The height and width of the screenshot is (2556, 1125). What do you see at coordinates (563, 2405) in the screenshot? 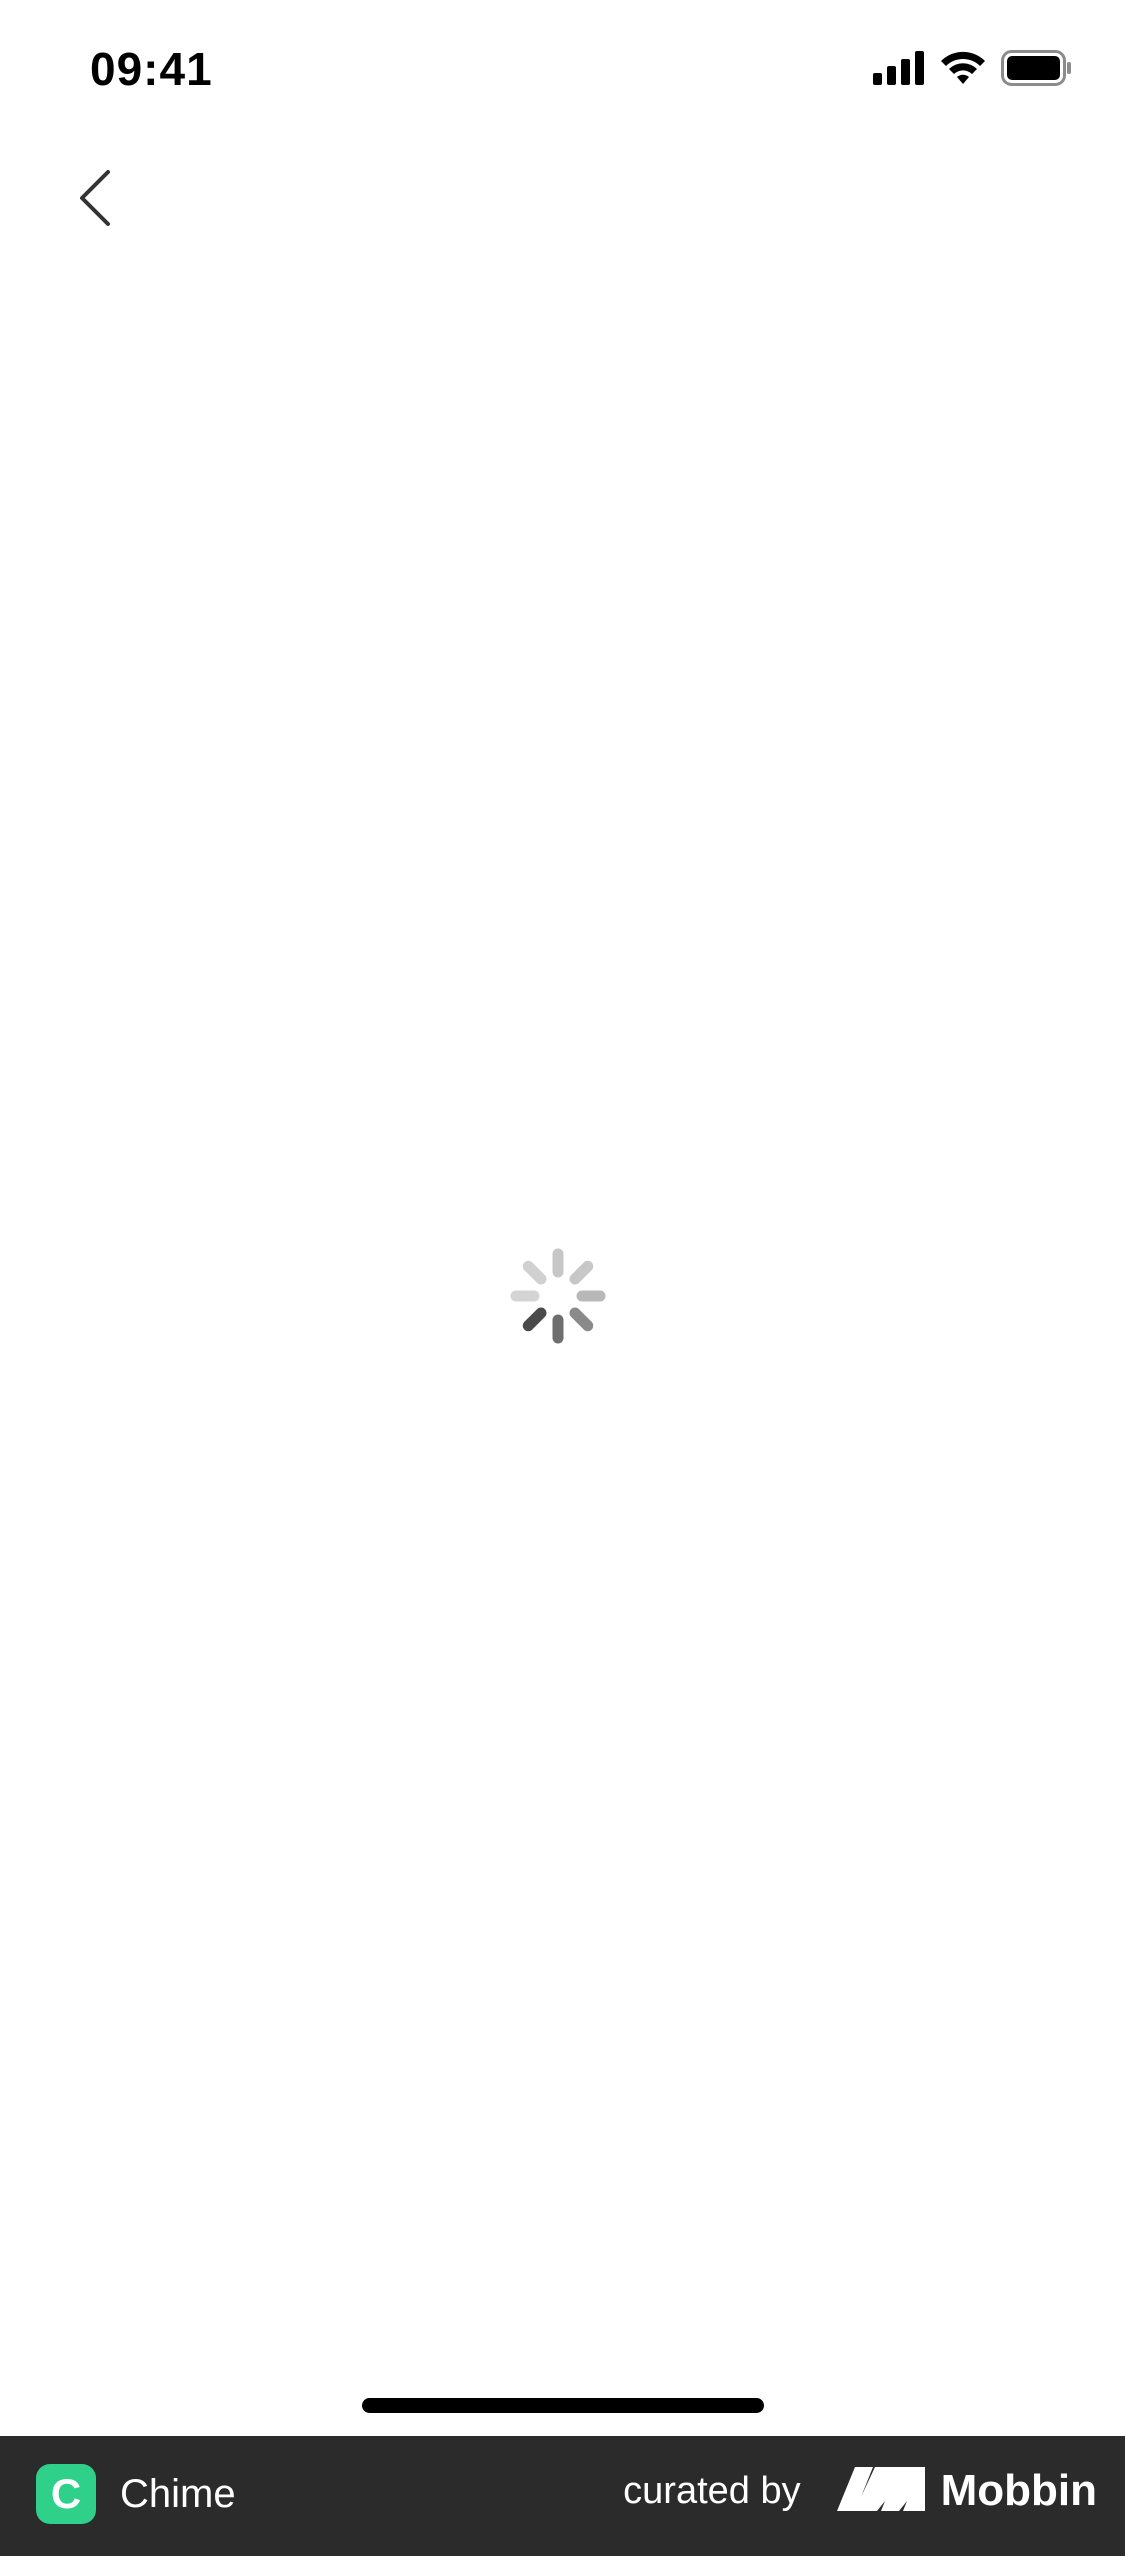
I see `home-indicator` at bounding box center [563, 2405].